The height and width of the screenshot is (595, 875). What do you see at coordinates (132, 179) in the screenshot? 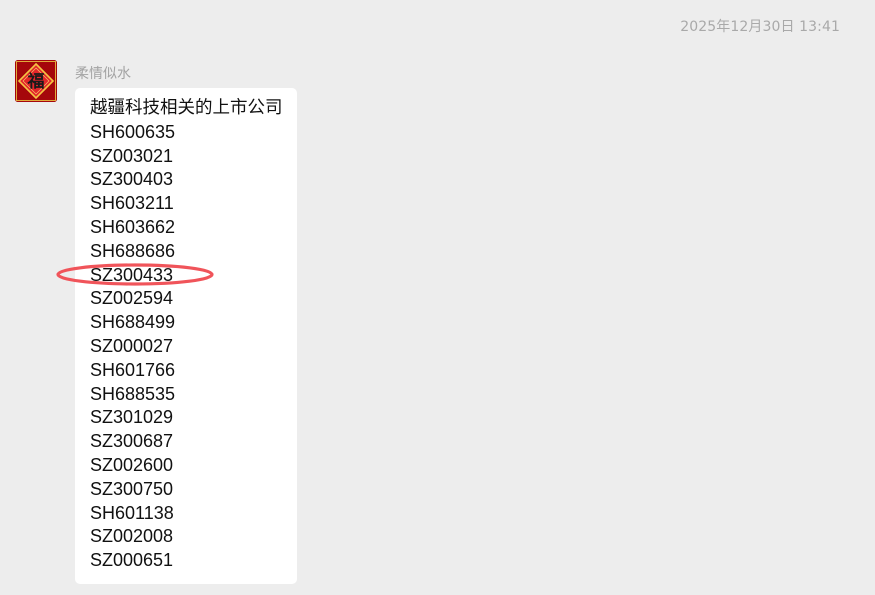
I see `stock-code: SZ300403` at bounding box center [132, 179].